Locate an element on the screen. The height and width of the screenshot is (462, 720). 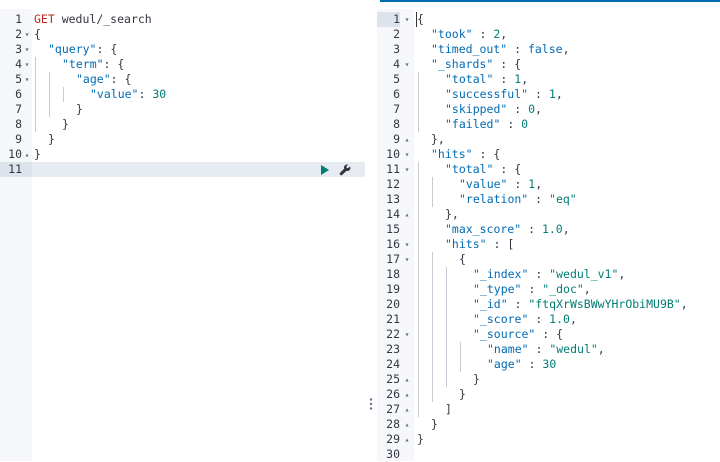
response-line: 5 "total" : 1, is located at coordinates (548, 79).